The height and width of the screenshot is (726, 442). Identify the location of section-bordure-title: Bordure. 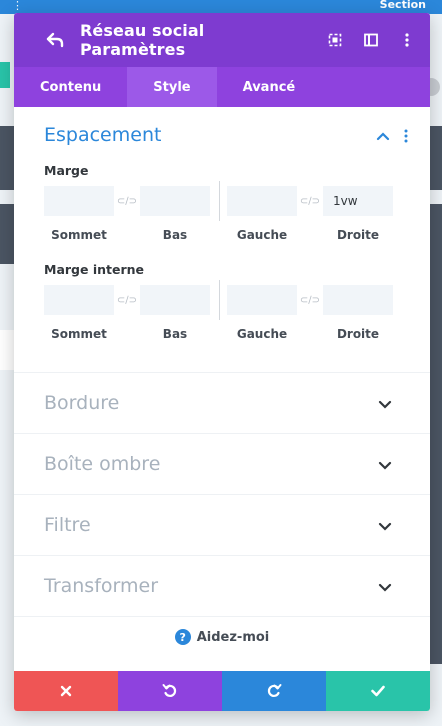
(82, 403).